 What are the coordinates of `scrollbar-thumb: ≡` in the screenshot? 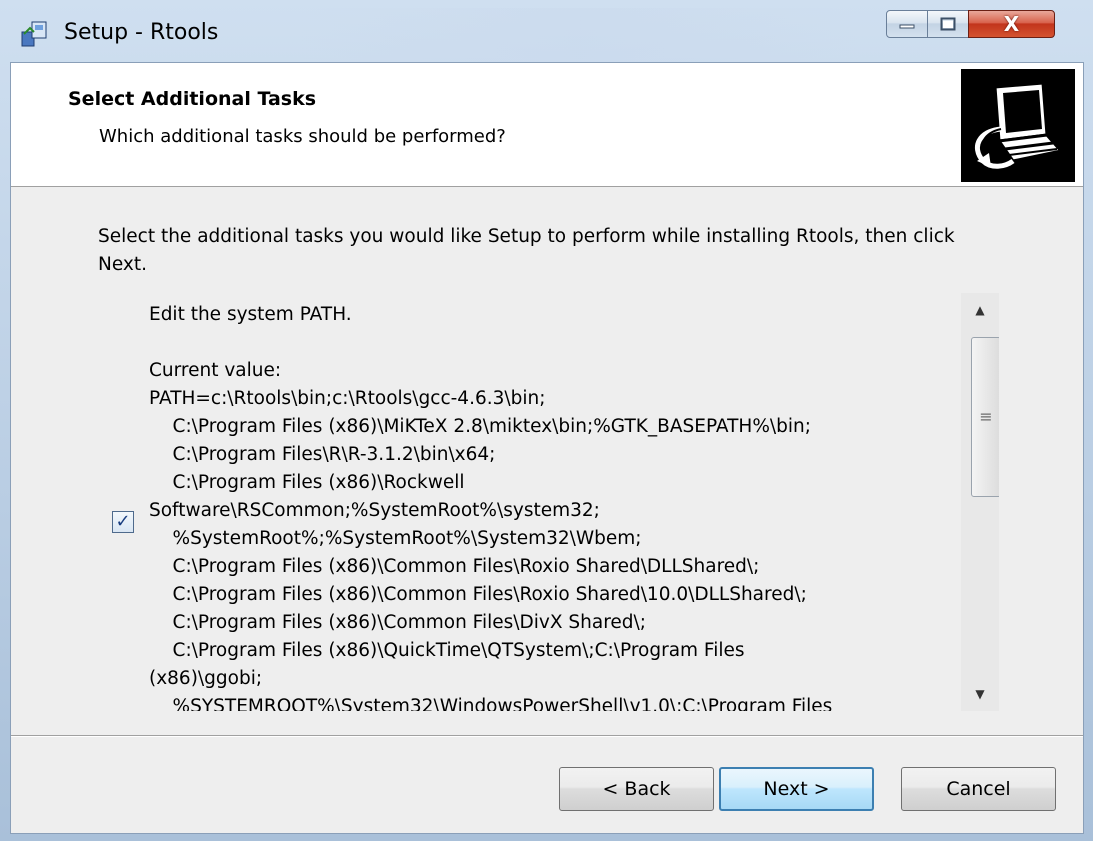 It's located at (985, 417).